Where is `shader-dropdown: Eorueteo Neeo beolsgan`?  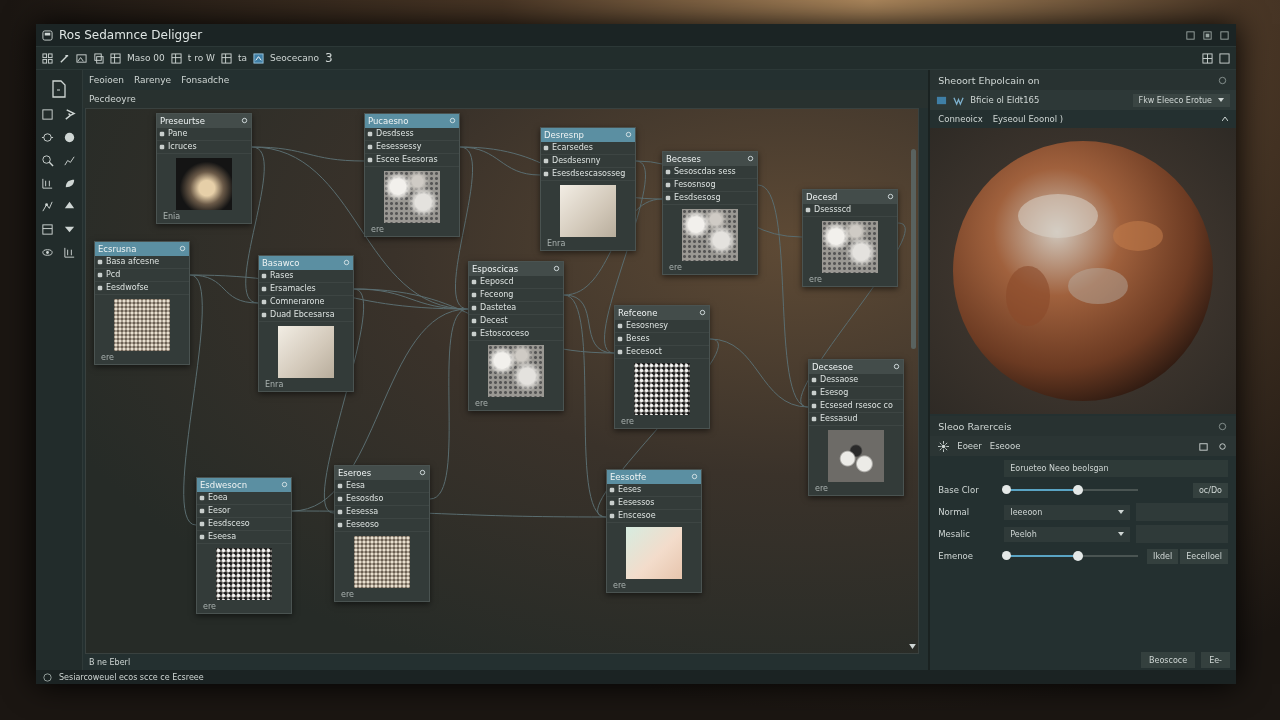 shader-dropdown: Eorueteo Neeo beolsgan is located at coordinates (1116, 468).